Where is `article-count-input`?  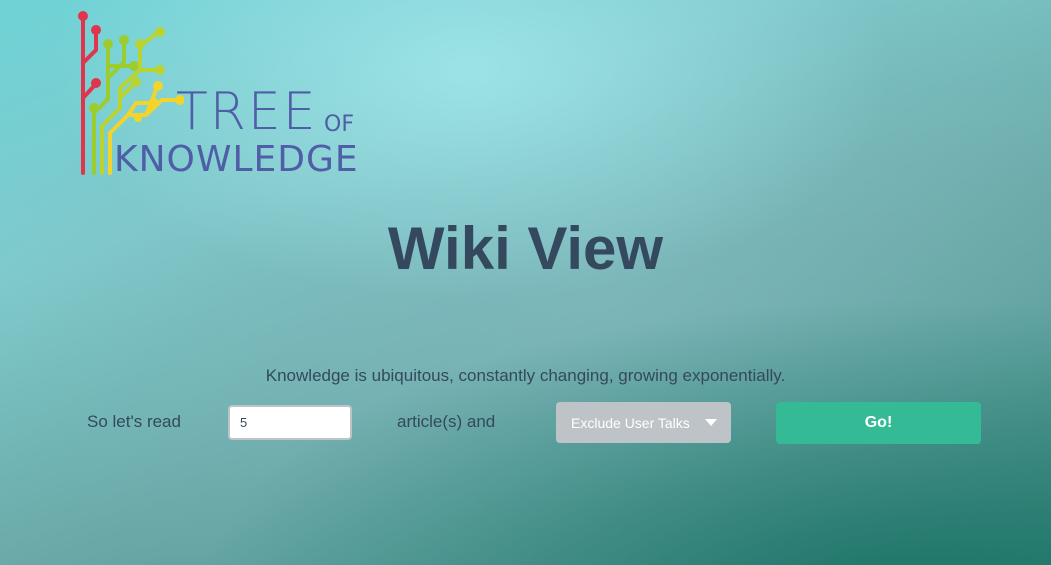 article-count-input is located at coordinates (290, 422).